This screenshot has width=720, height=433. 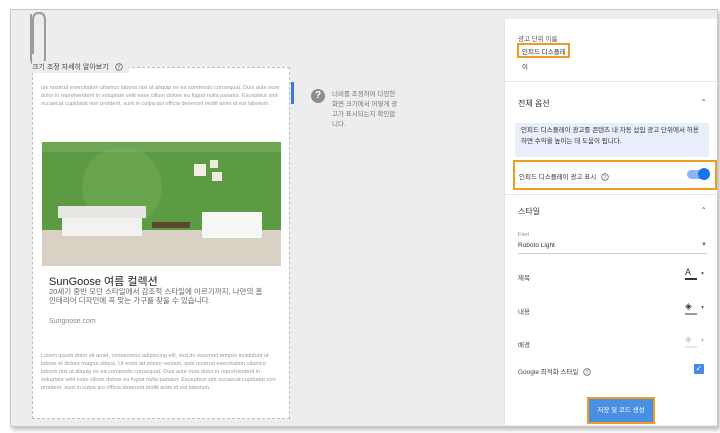 I want to click on resize-help-link: 크기 조정 자세히 알아보기, so click(x=70, y=67).